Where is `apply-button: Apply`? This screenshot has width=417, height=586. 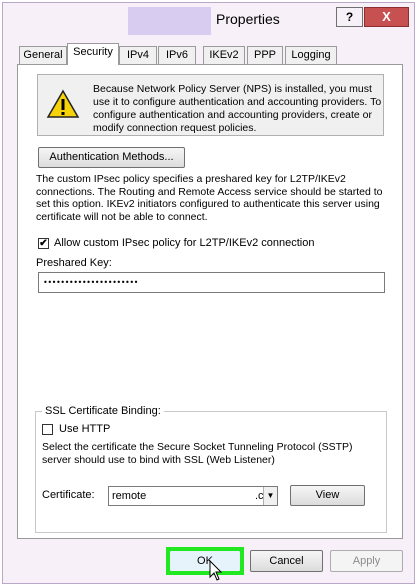
apply-button: Apply is located at coordinates (366, 561).